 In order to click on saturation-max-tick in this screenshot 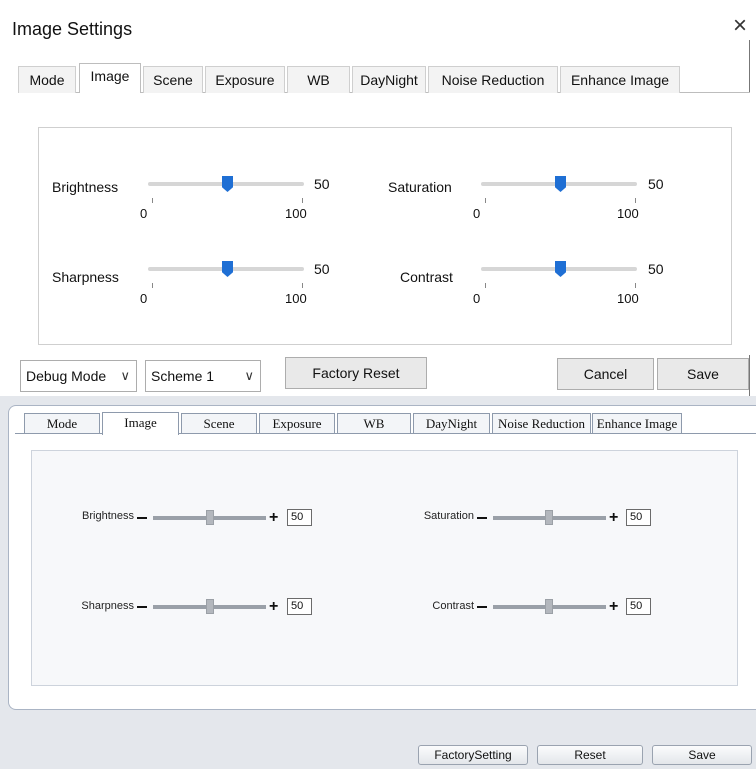, I will do `click(635, 200)`.